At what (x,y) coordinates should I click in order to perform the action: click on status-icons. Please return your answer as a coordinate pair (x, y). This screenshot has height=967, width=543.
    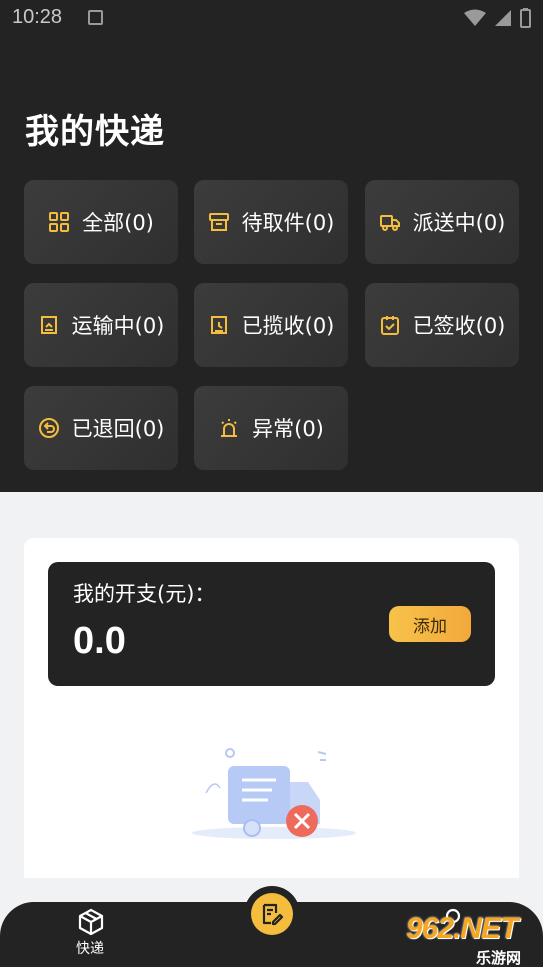
    Looking at the image, I should click on (497, 18).